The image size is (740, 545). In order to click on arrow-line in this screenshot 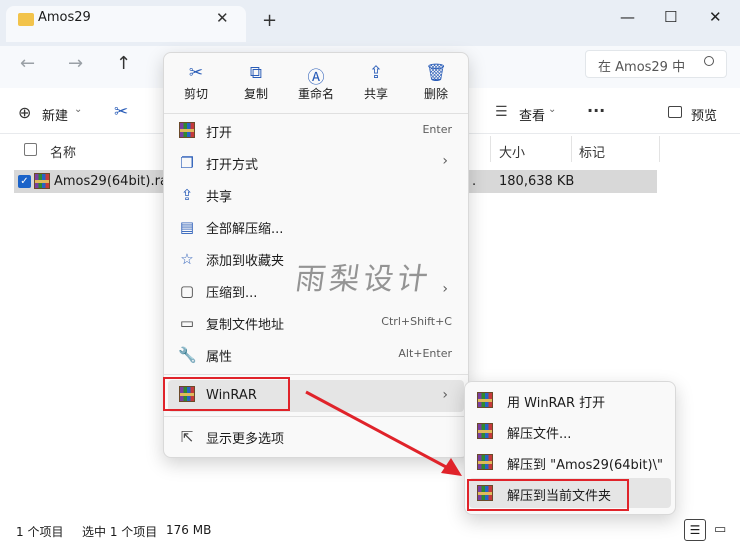, I will do `click(377, 430)`.